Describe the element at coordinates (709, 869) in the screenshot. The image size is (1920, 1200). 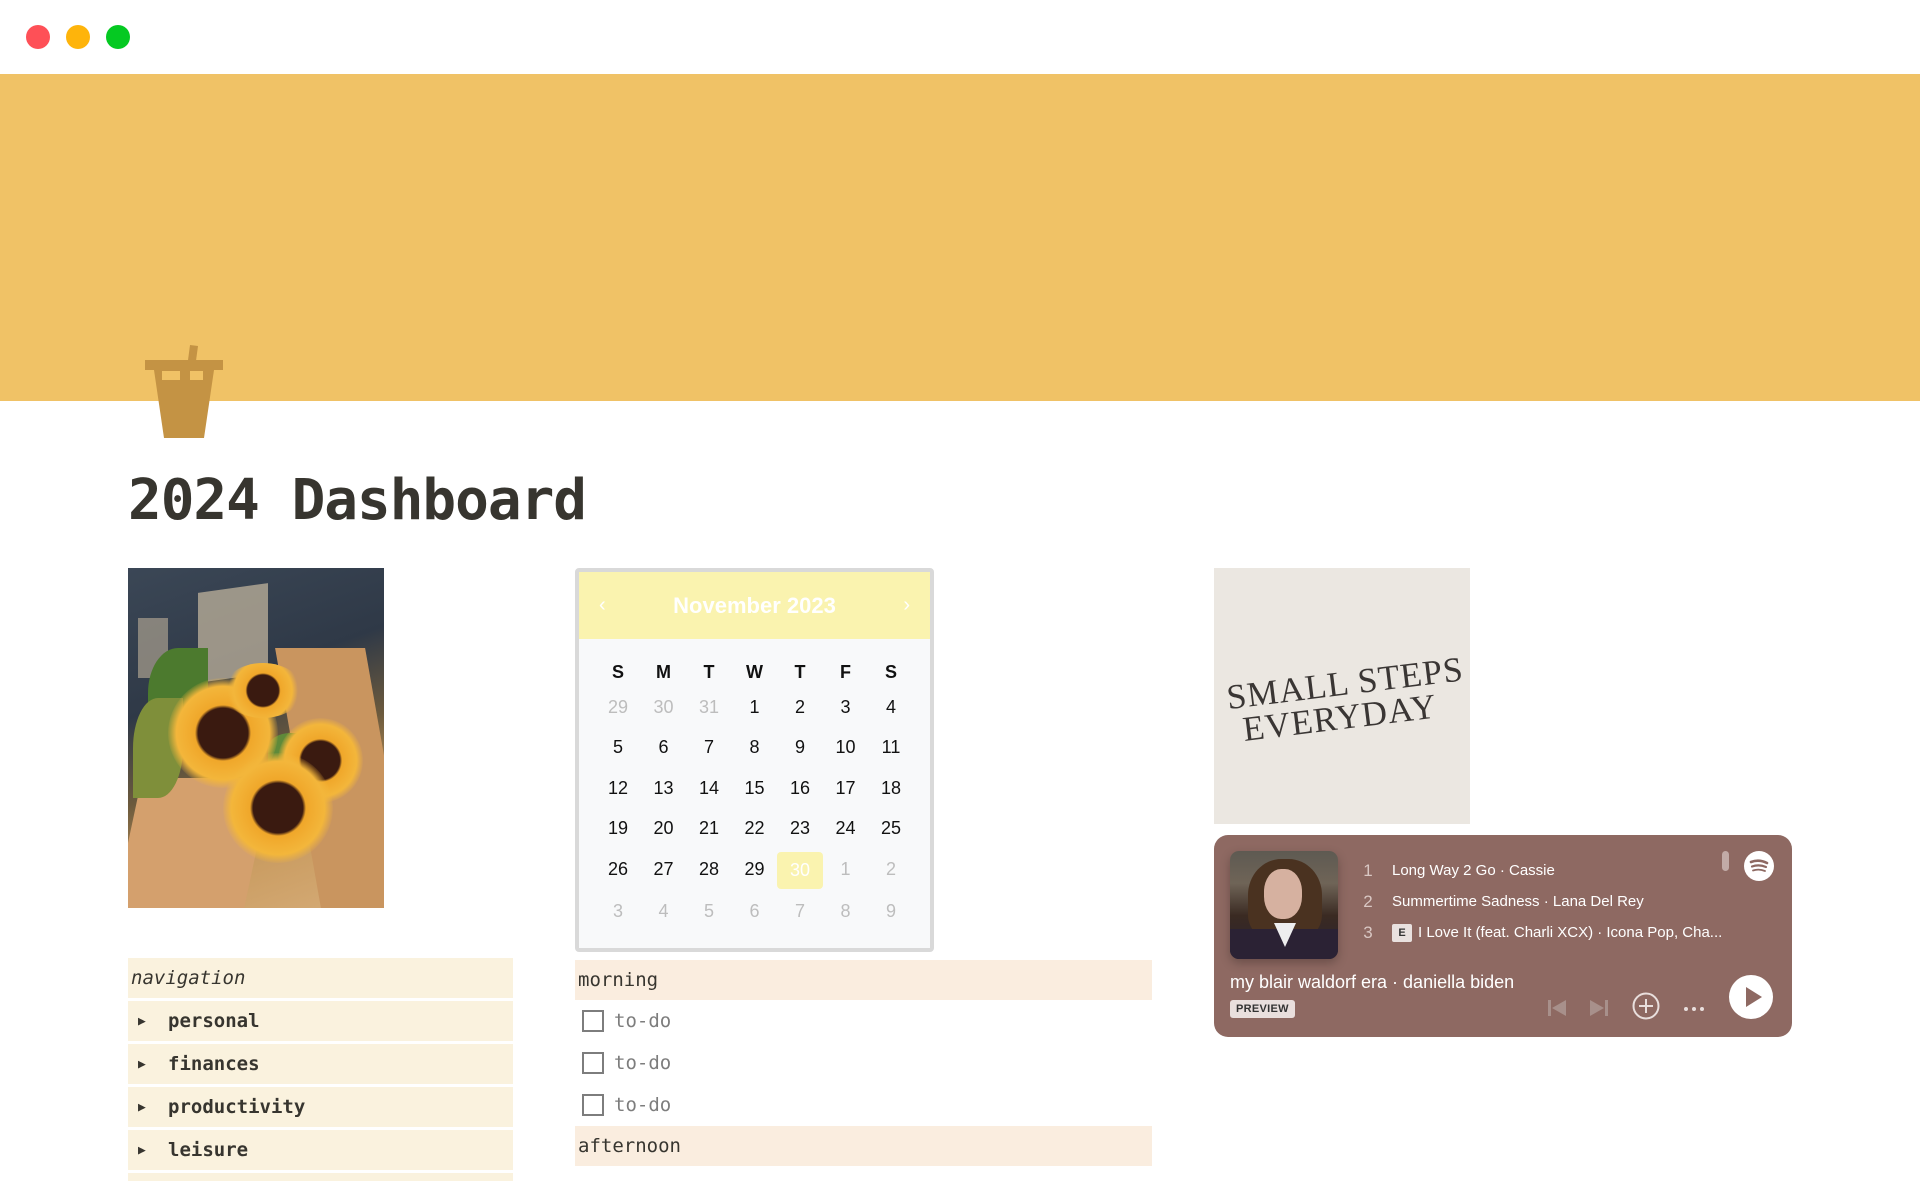
I see `calendar-day: 28` at that location.